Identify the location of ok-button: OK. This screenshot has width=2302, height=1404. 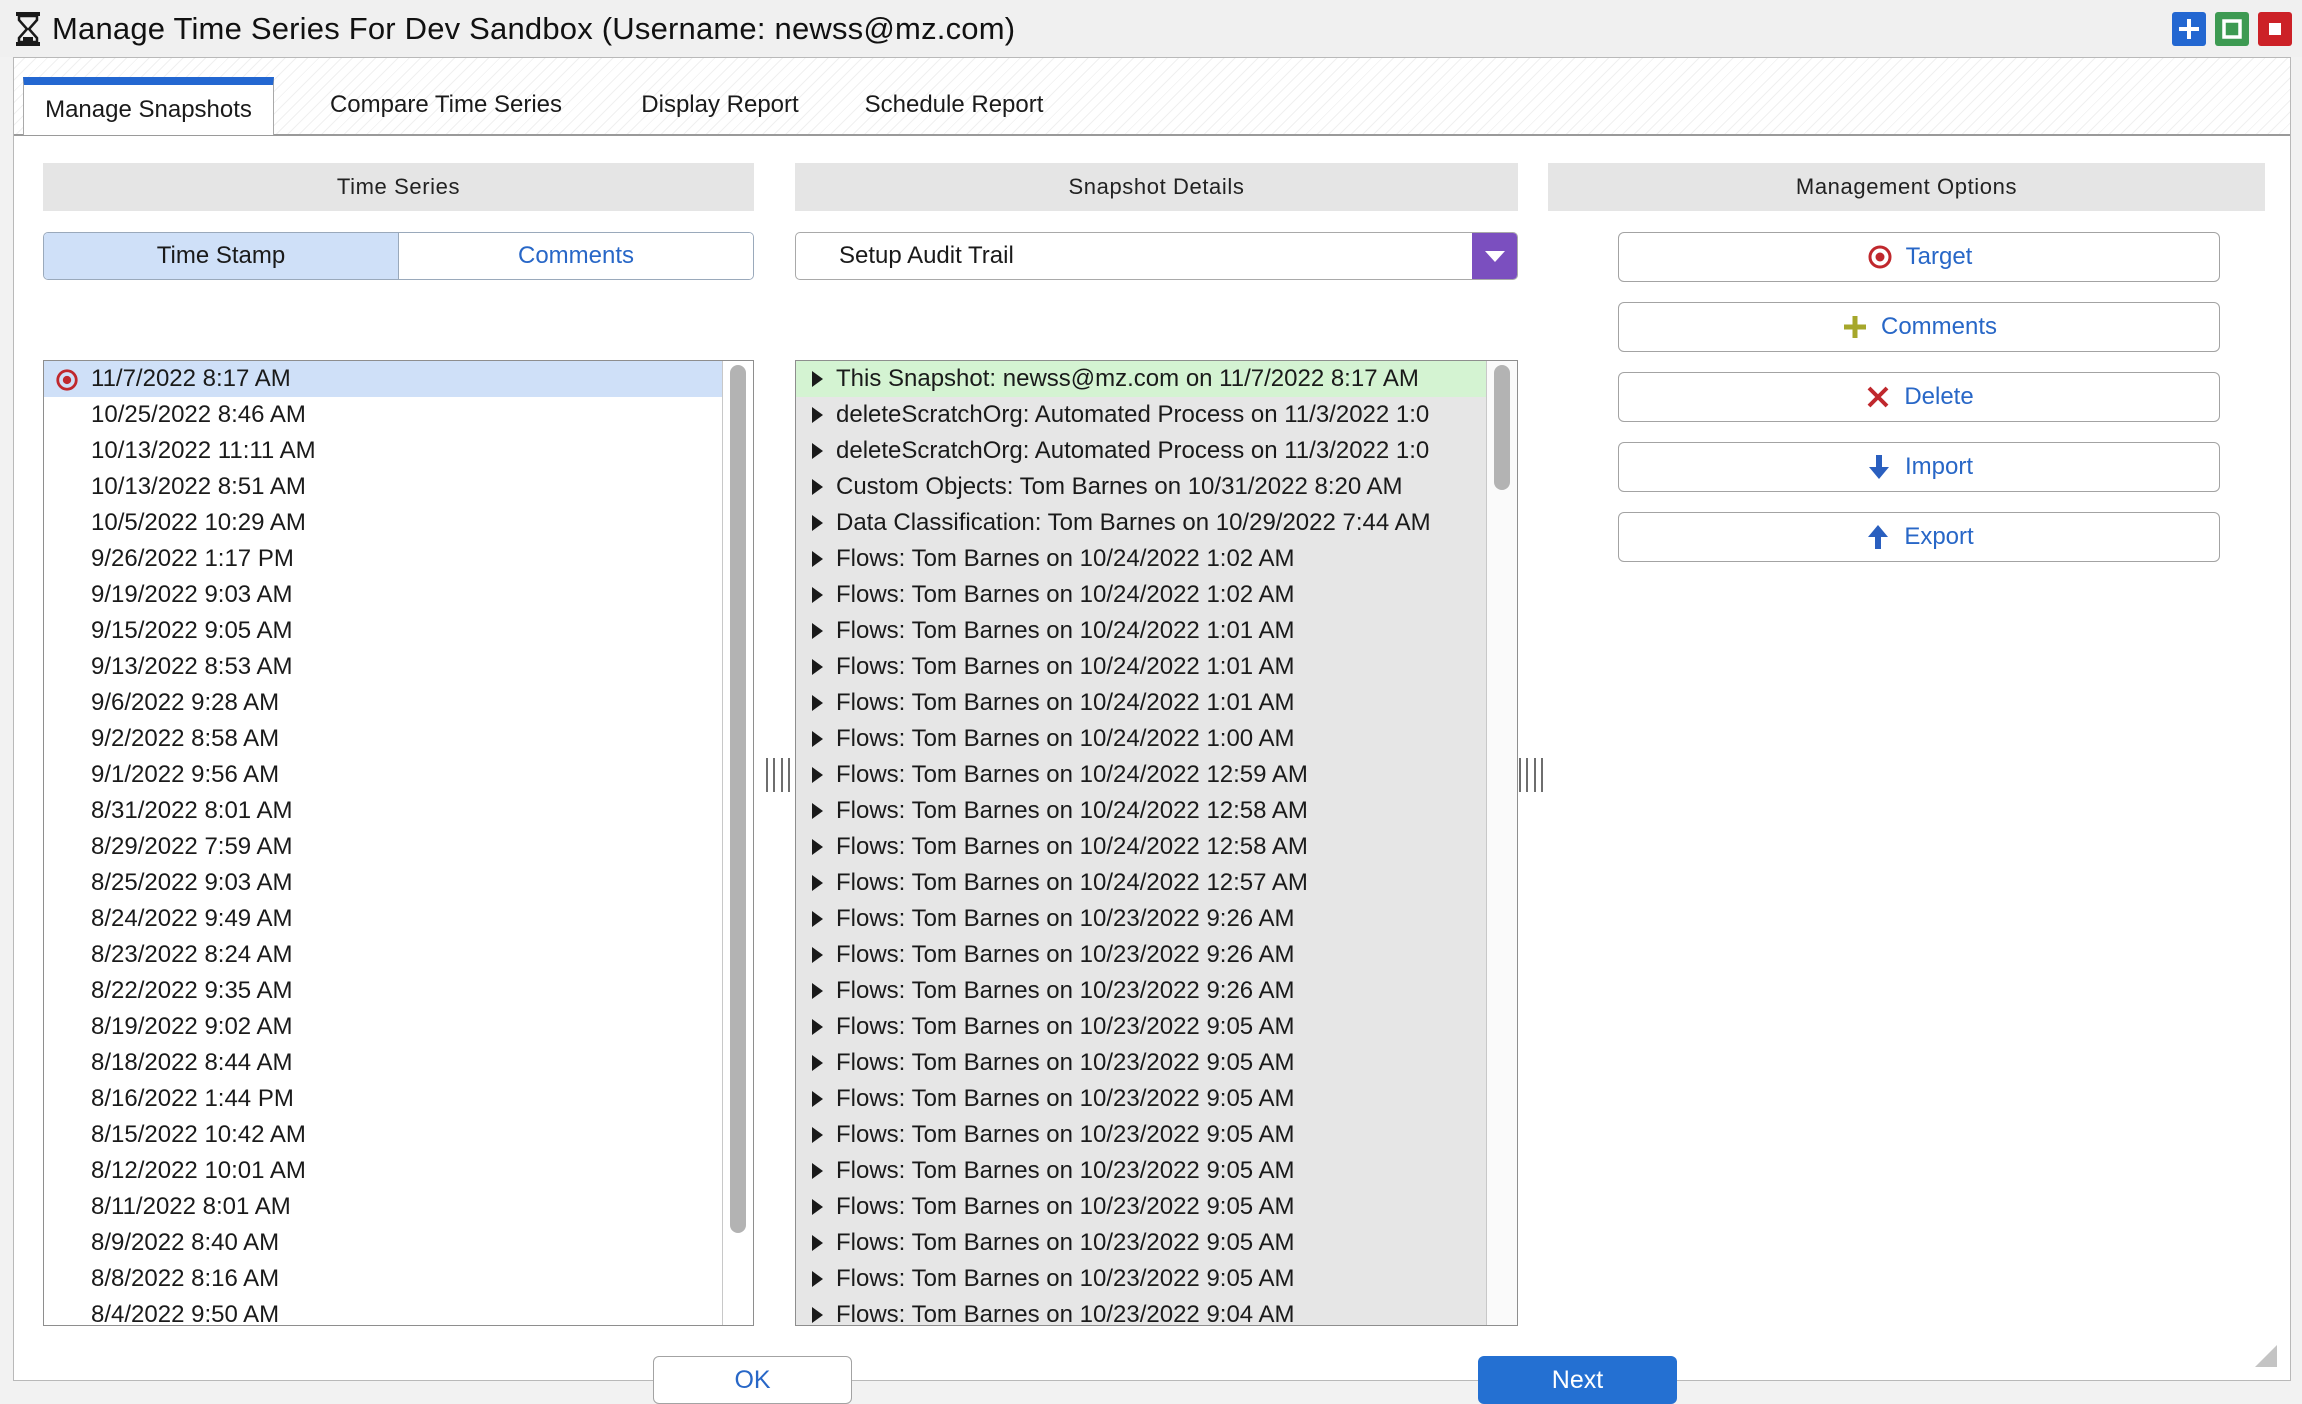
(752, 1380).